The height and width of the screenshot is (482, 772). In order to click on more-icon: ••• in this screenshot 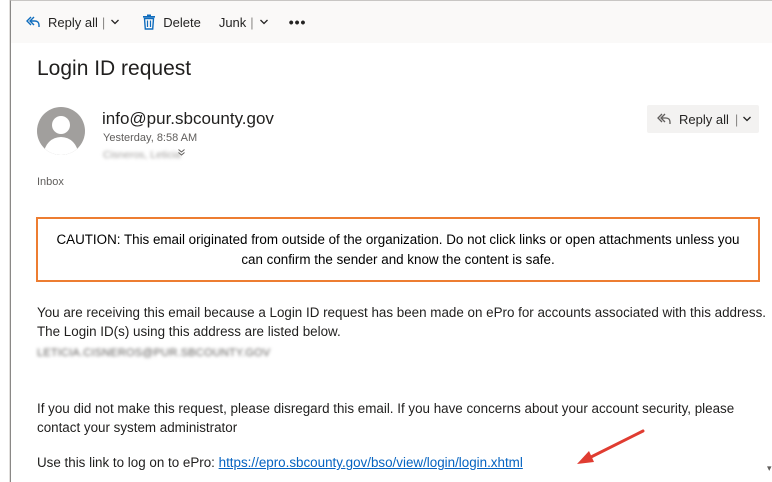, I will do `click(297, 22)`.